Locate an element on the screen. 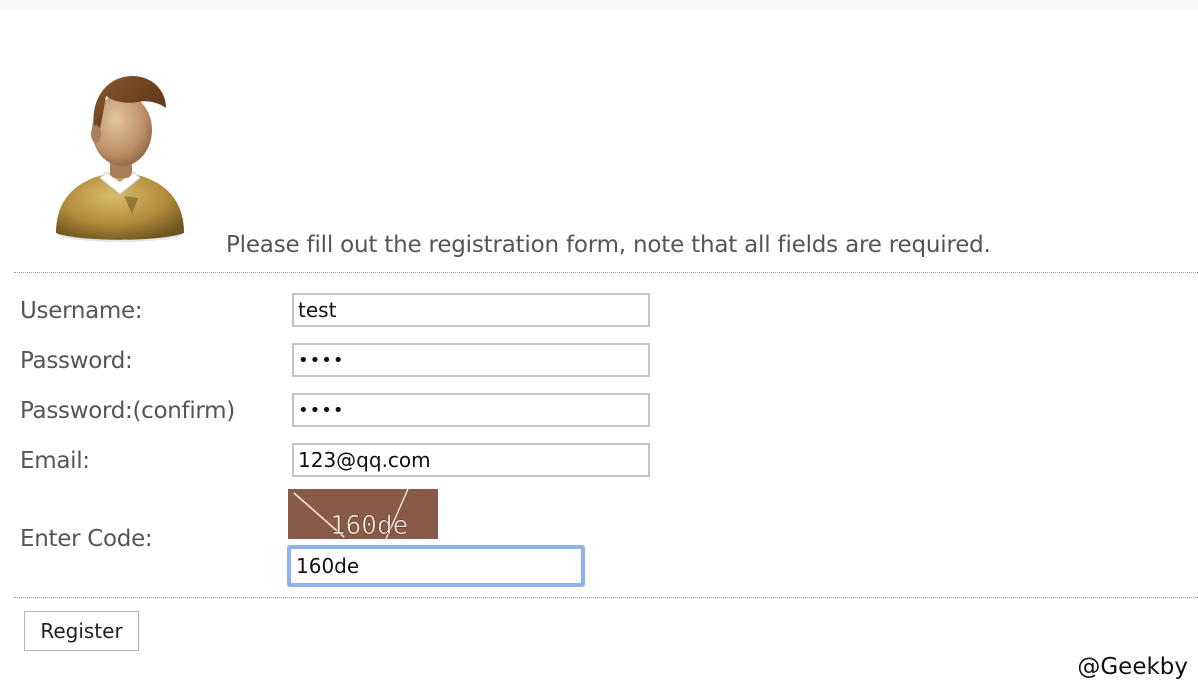 This screenshot has width=1198, height=694. password-input is located at coordinates (471, 360).